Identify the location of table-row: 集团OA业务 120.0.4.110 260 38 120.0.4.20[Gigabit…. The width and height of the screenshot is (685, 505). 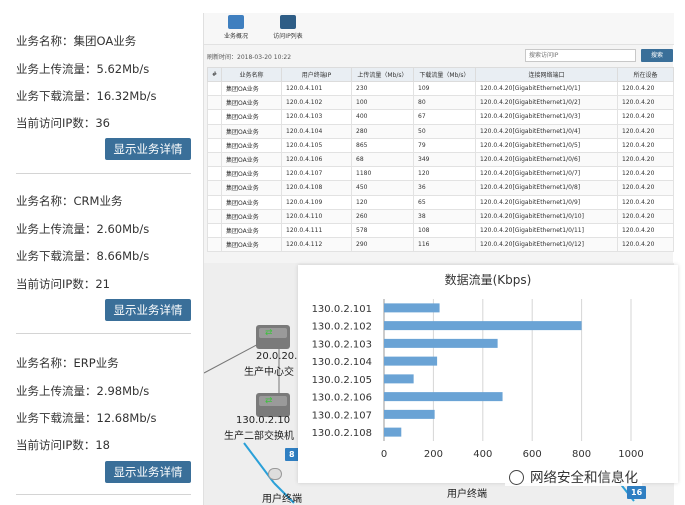
(440, 216).